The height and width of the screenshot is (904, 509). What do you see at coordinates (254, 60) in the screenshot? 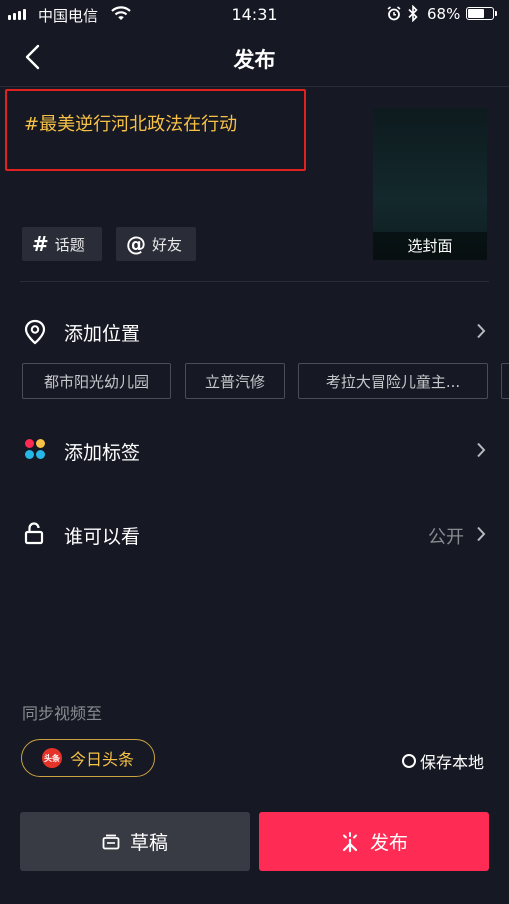
I see `page-title: 发布` at bounding box center [254, 60].